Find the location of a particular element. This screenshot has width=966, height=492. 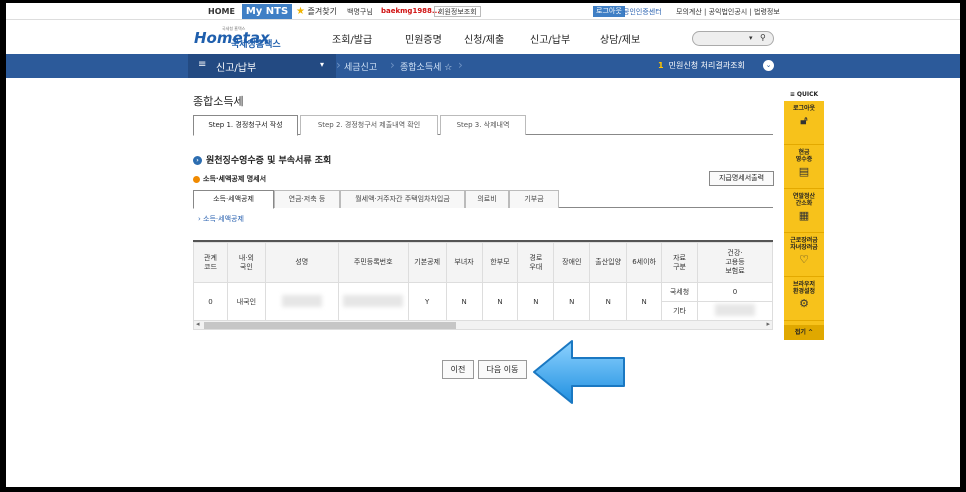

tab-donation: 기부금 is located at coordinates (534, 199).